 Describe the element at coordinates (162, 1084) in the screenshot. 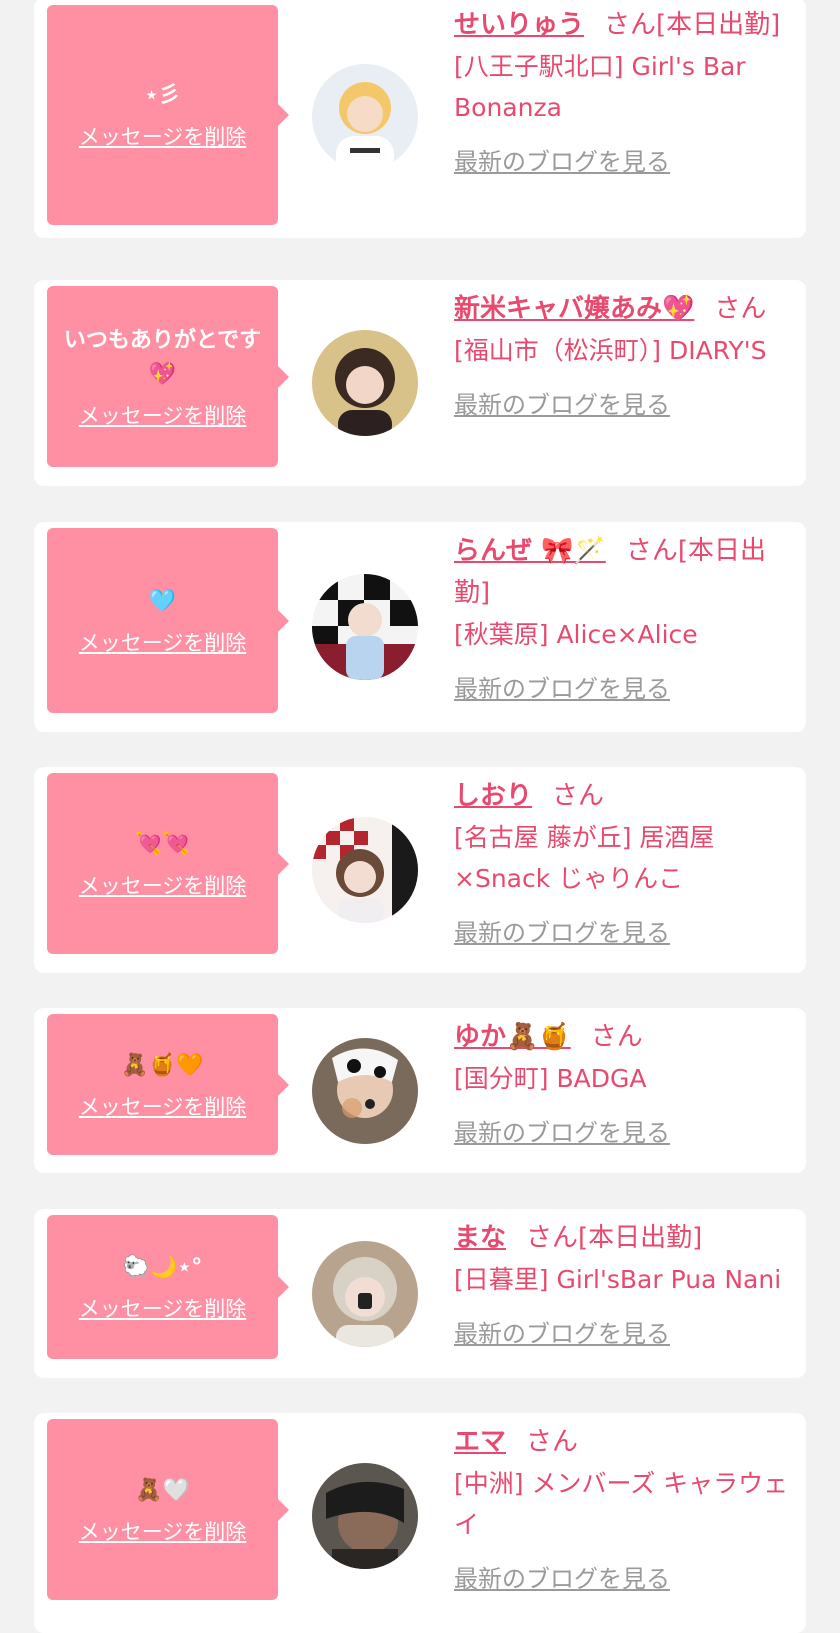

I see `message-bubble: 🧸🍯🧡 メッセージを削除` at that location.